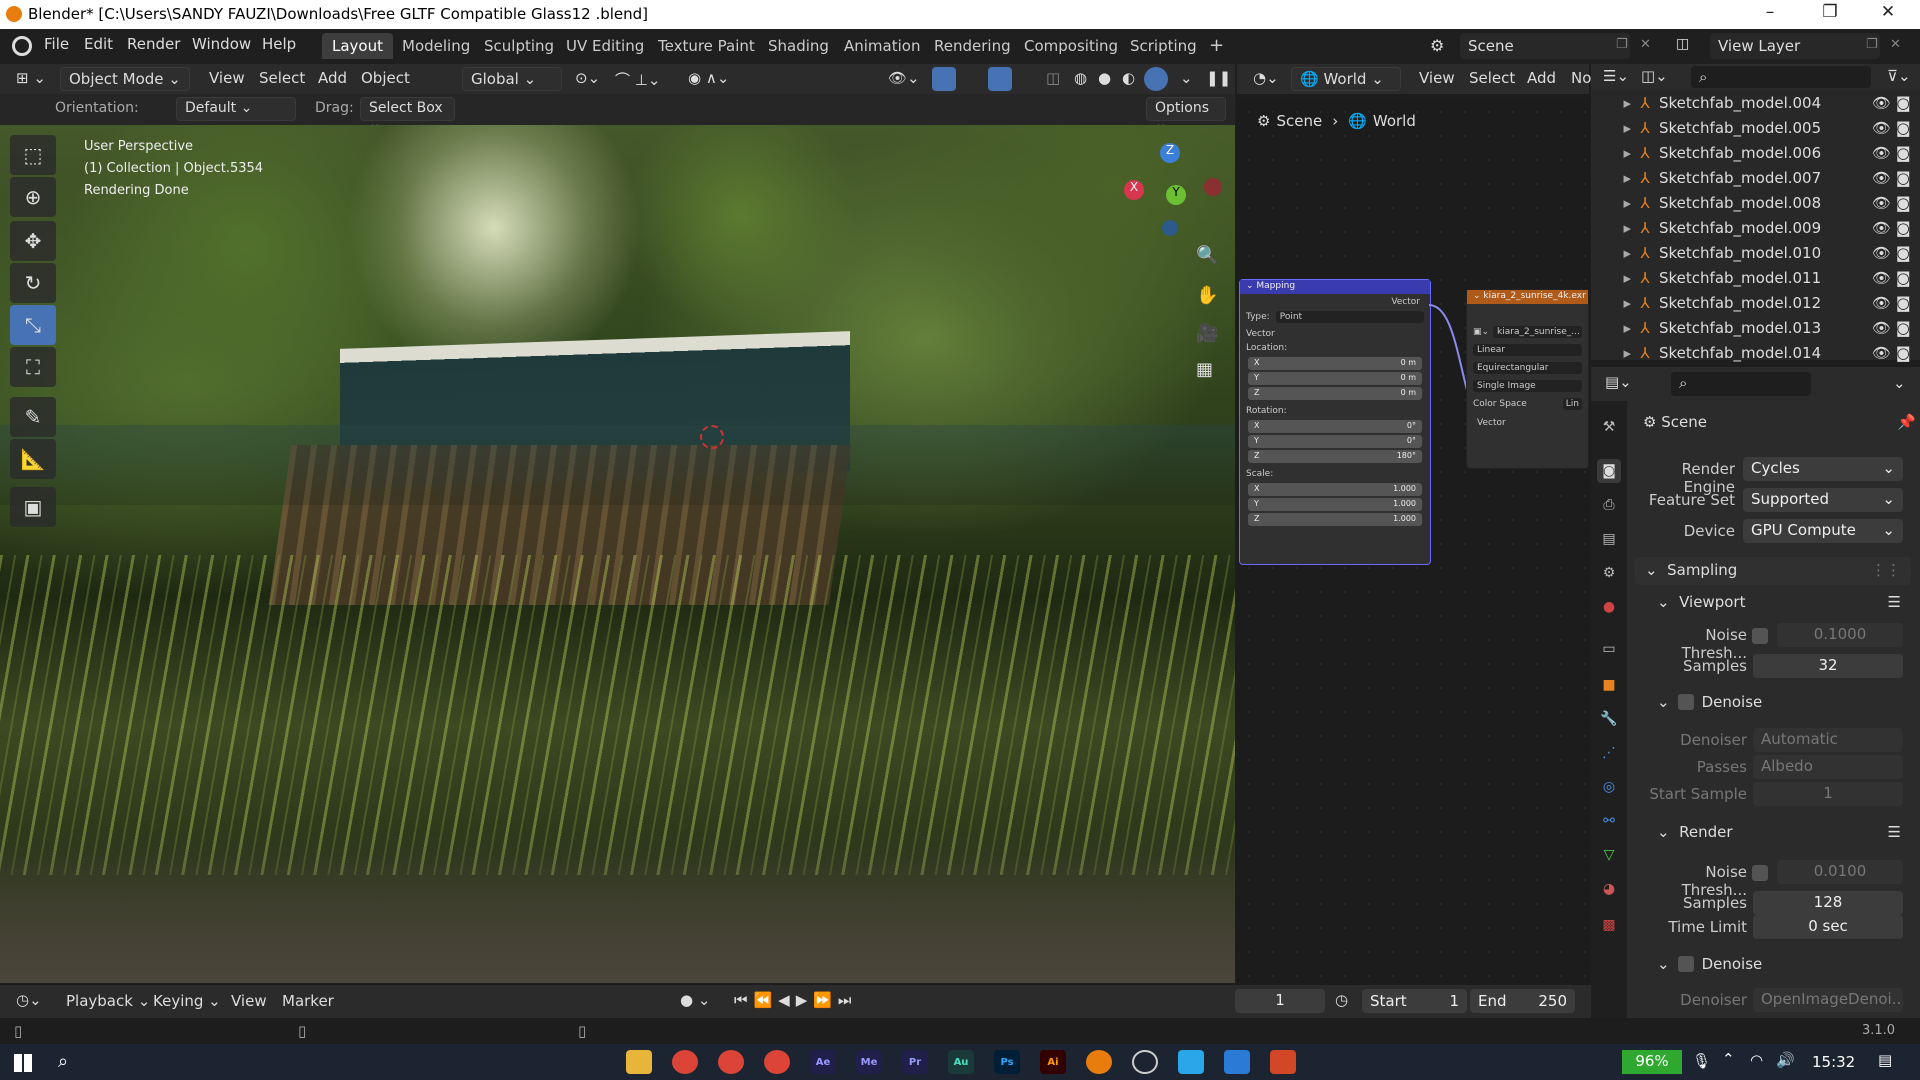  Describe the element at coordinates (407, 114) in the screenshot. I see `drag-dropdown: Select Box ⌄` at that location.